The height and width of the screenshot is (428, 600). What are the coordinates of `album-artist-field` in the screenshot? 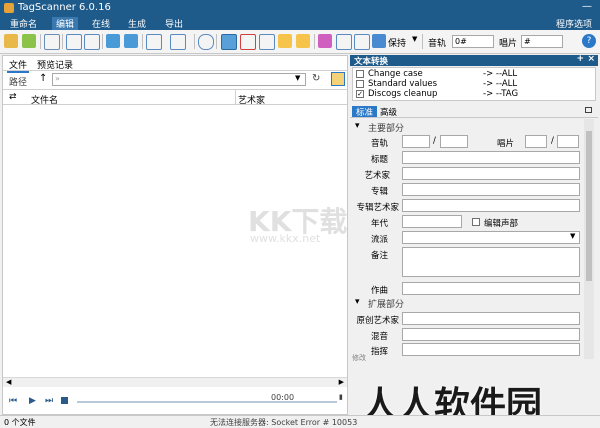 It's located at (491, 205).